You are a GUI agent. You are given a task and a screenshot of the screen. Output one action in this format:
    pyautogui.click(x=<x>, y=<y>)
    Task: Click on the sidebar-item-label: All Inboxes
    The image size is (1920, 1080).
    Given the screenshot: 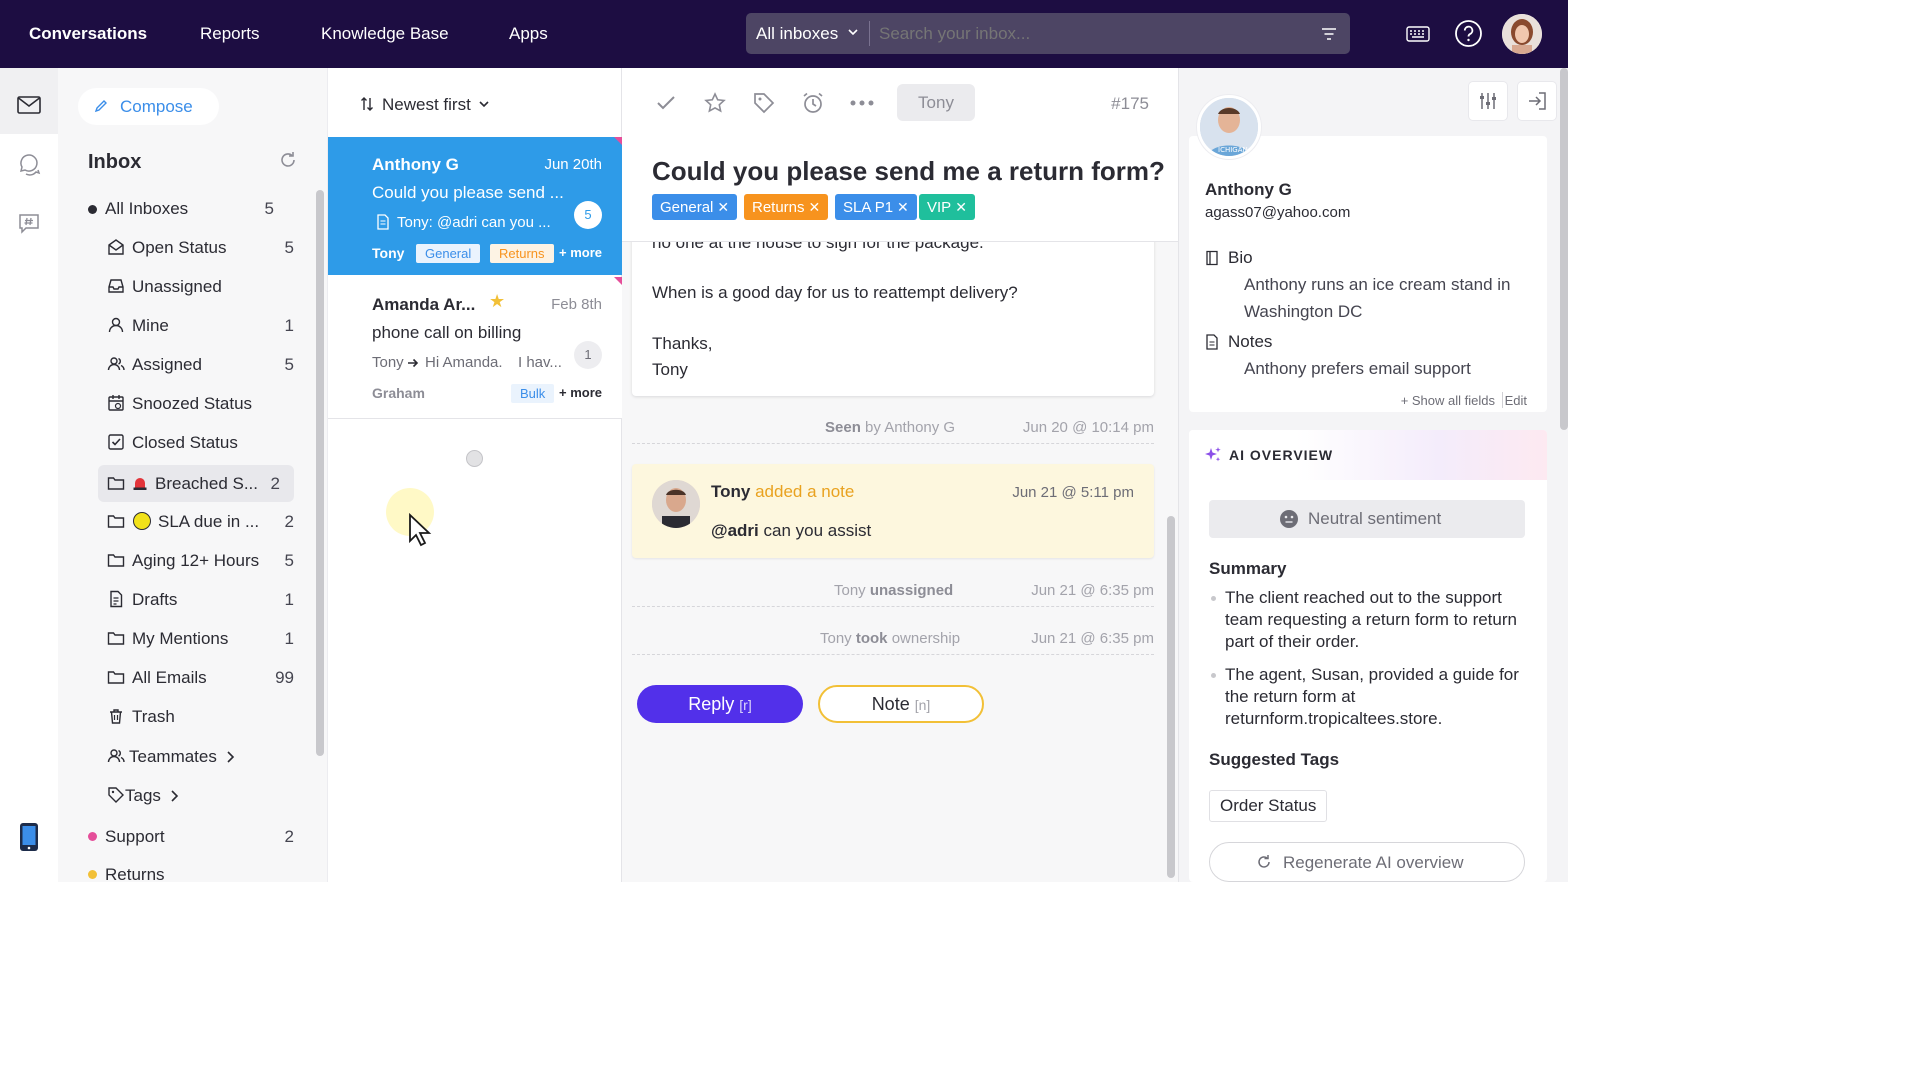 What is the action you would take?
    pyautogui.click(x=147, y=208)
    